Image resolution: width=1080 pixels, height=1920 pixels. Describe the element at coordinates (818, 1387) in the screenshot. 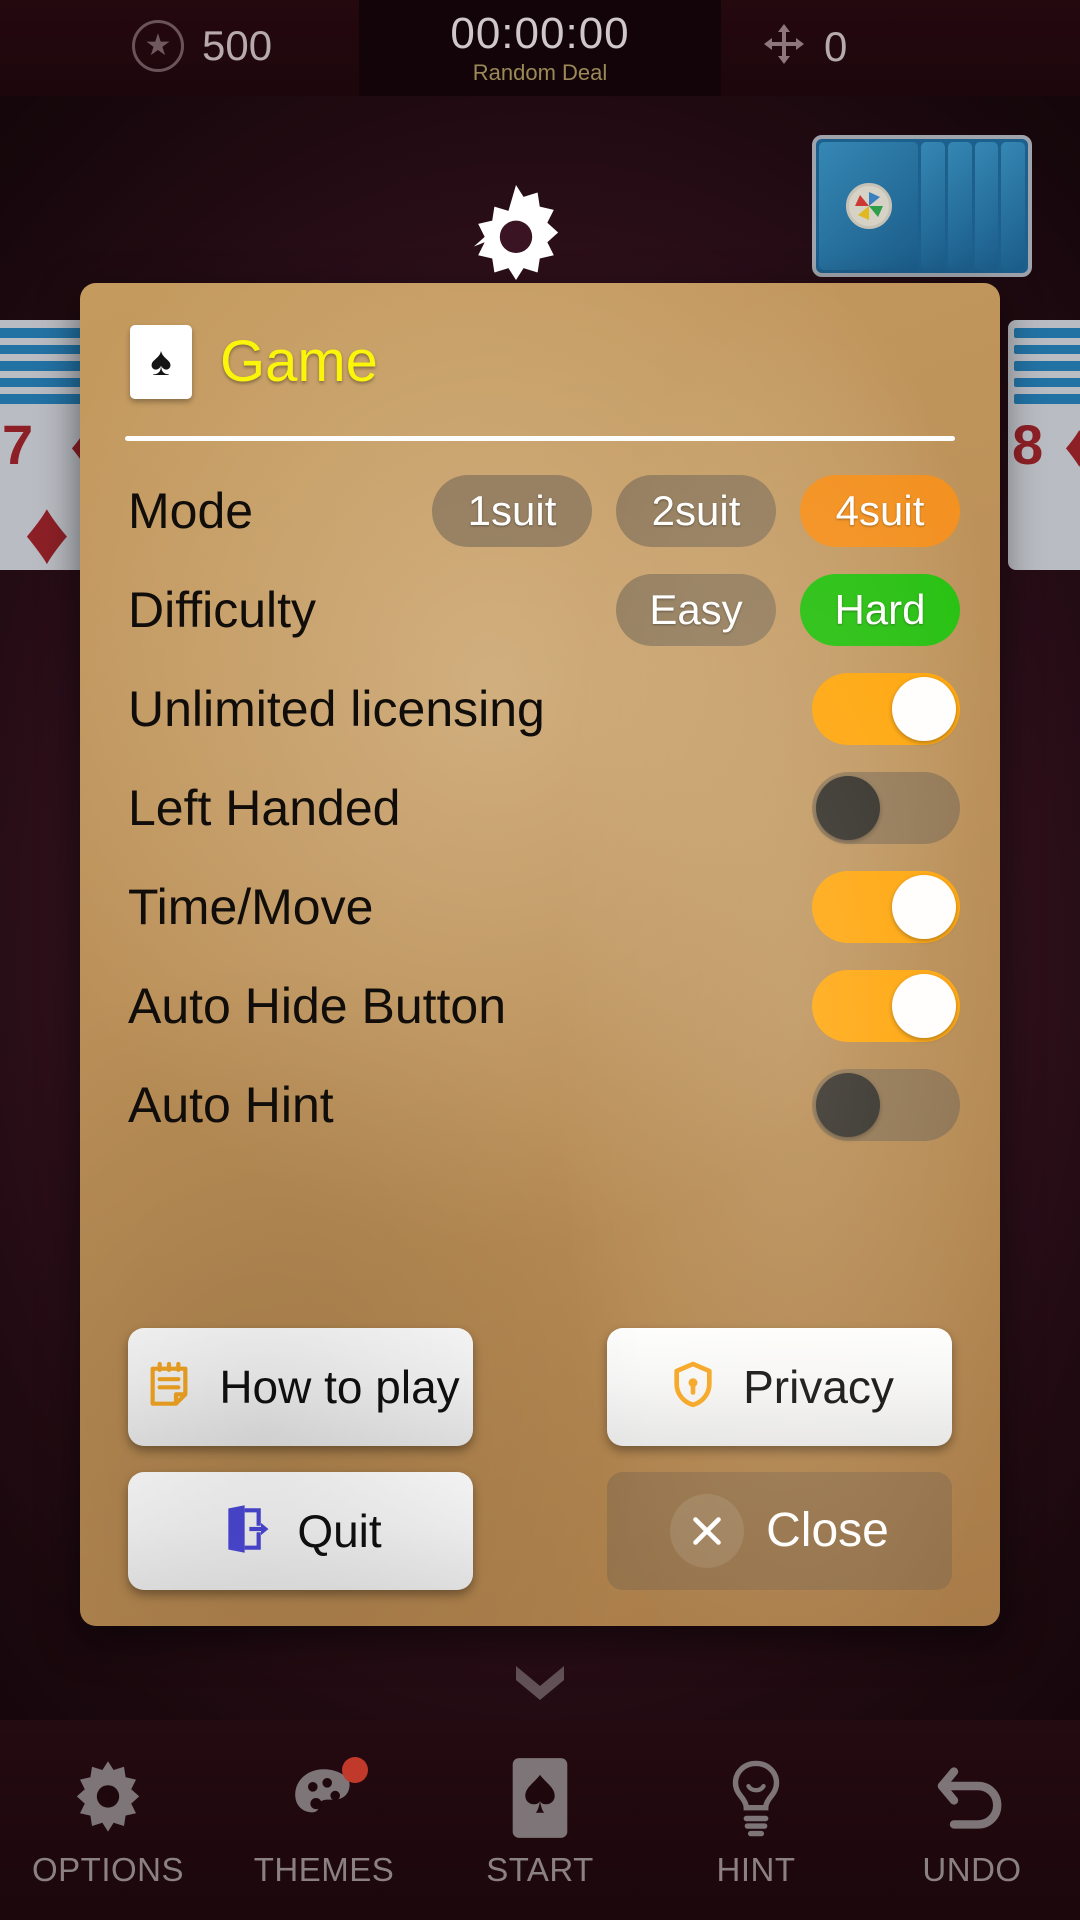

I see `privacy-label: Privacy` at that location.